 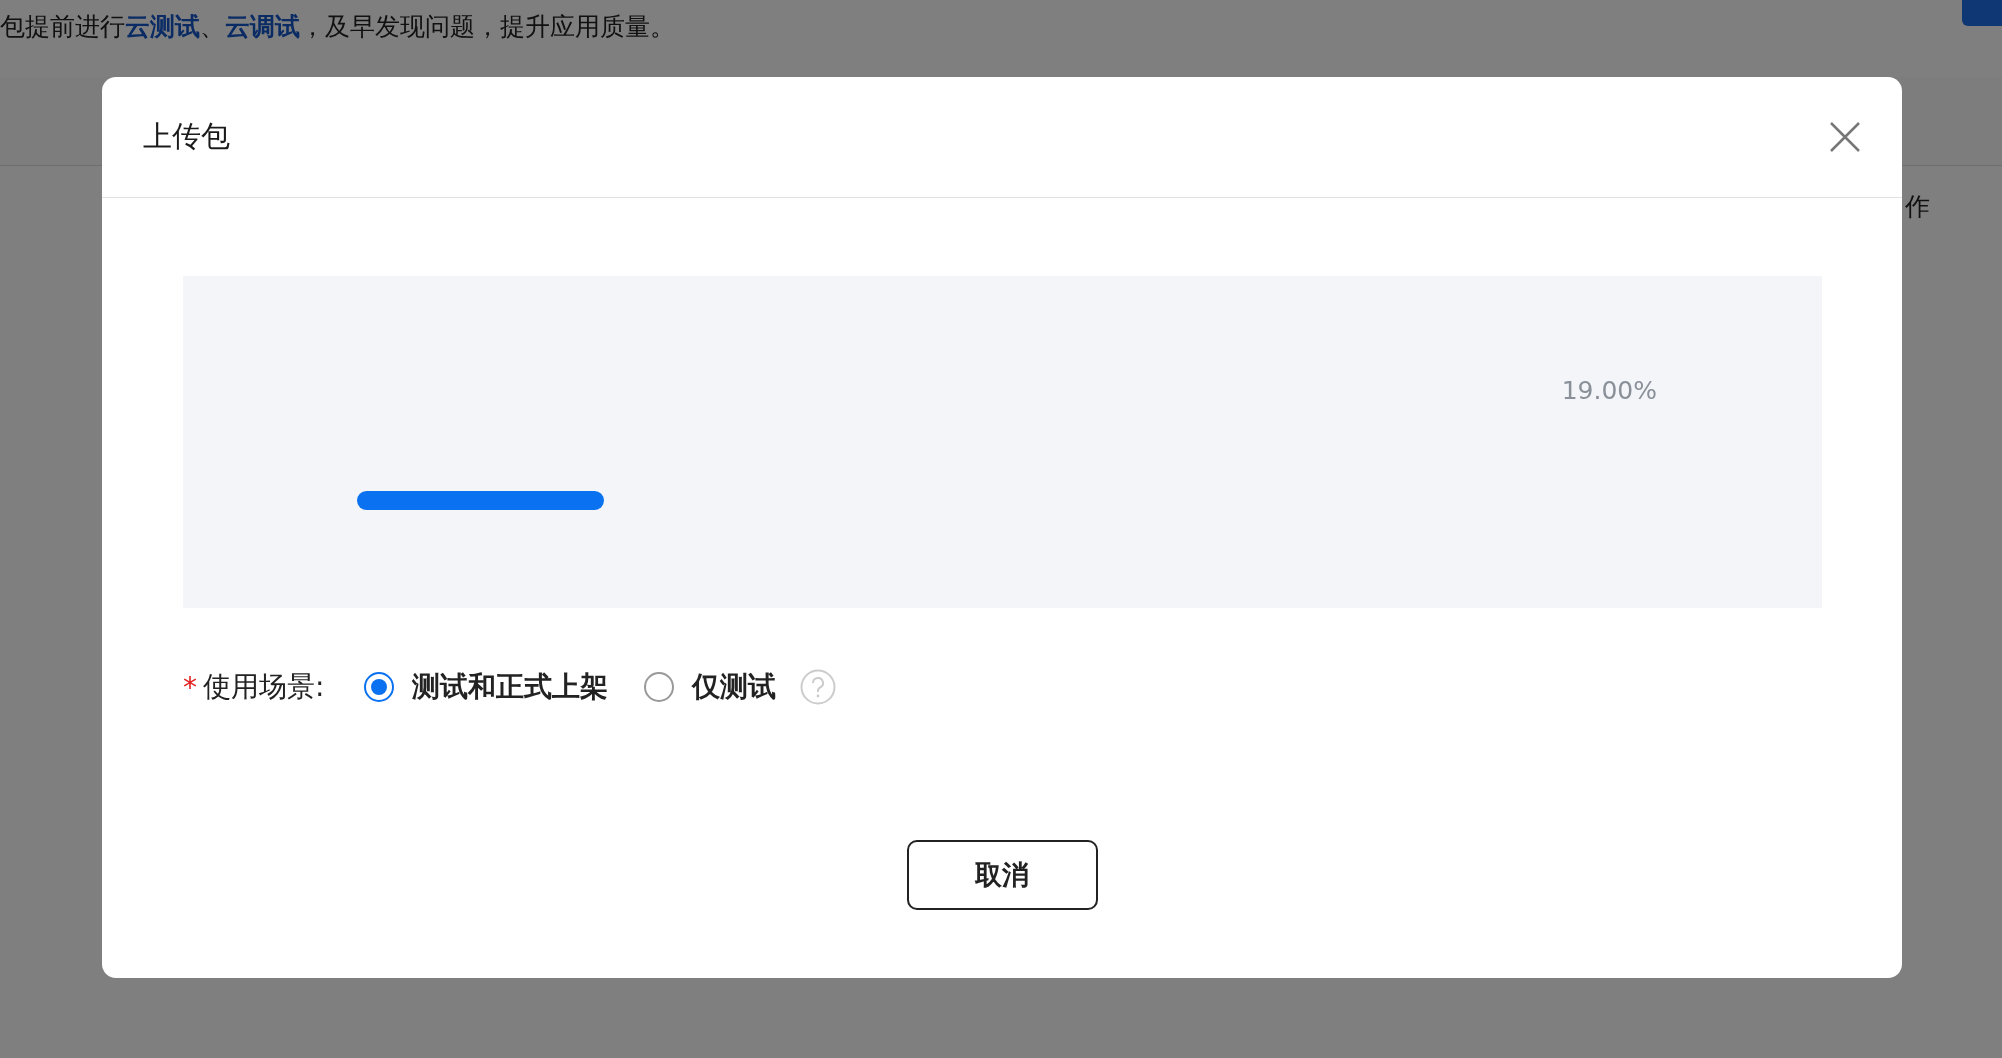 I want to click on column-header: 作, so click(x=1917, y=207).